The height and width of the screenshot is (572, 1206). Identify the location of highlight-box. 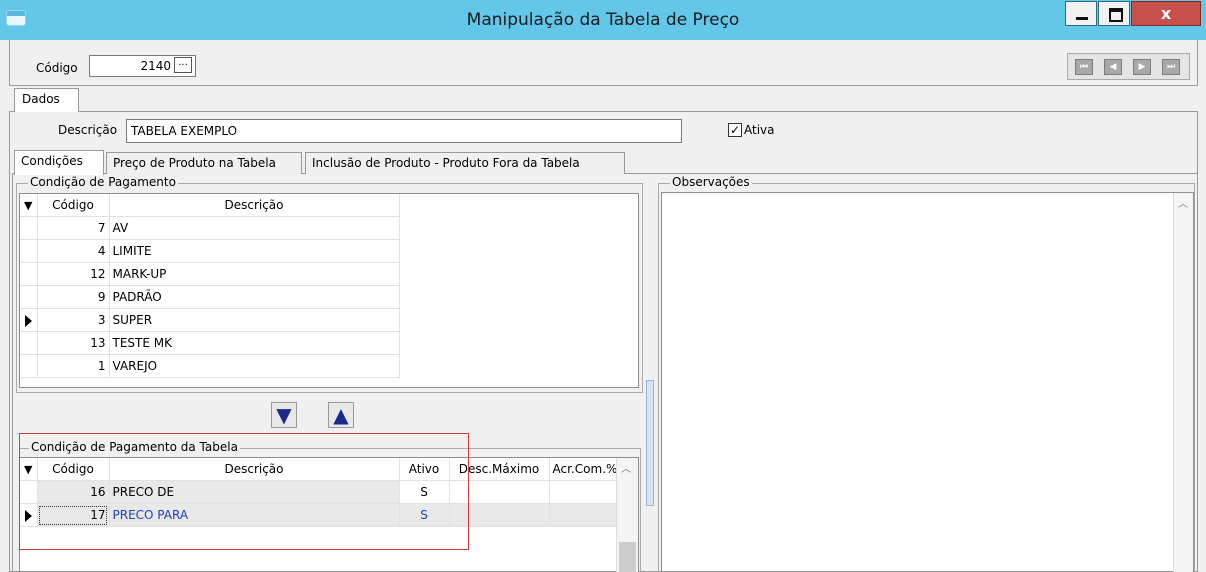
(244, 491).